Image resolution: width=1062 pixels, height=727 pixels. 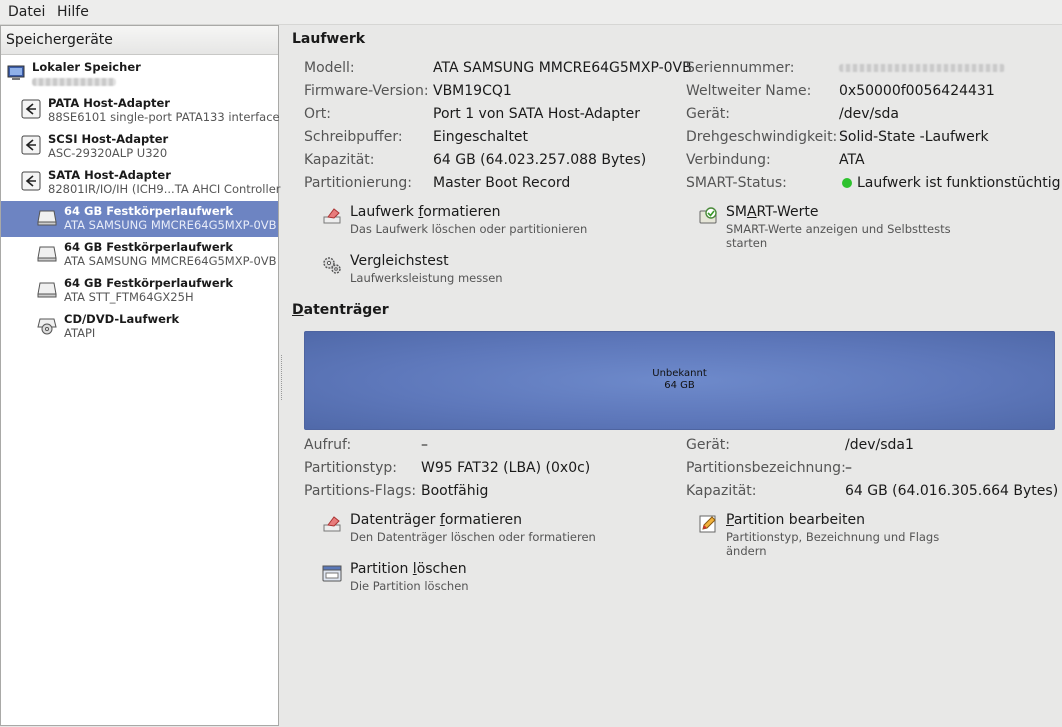 I want to click on volume-device-label: Gerät:, so click(x=708, y=445).